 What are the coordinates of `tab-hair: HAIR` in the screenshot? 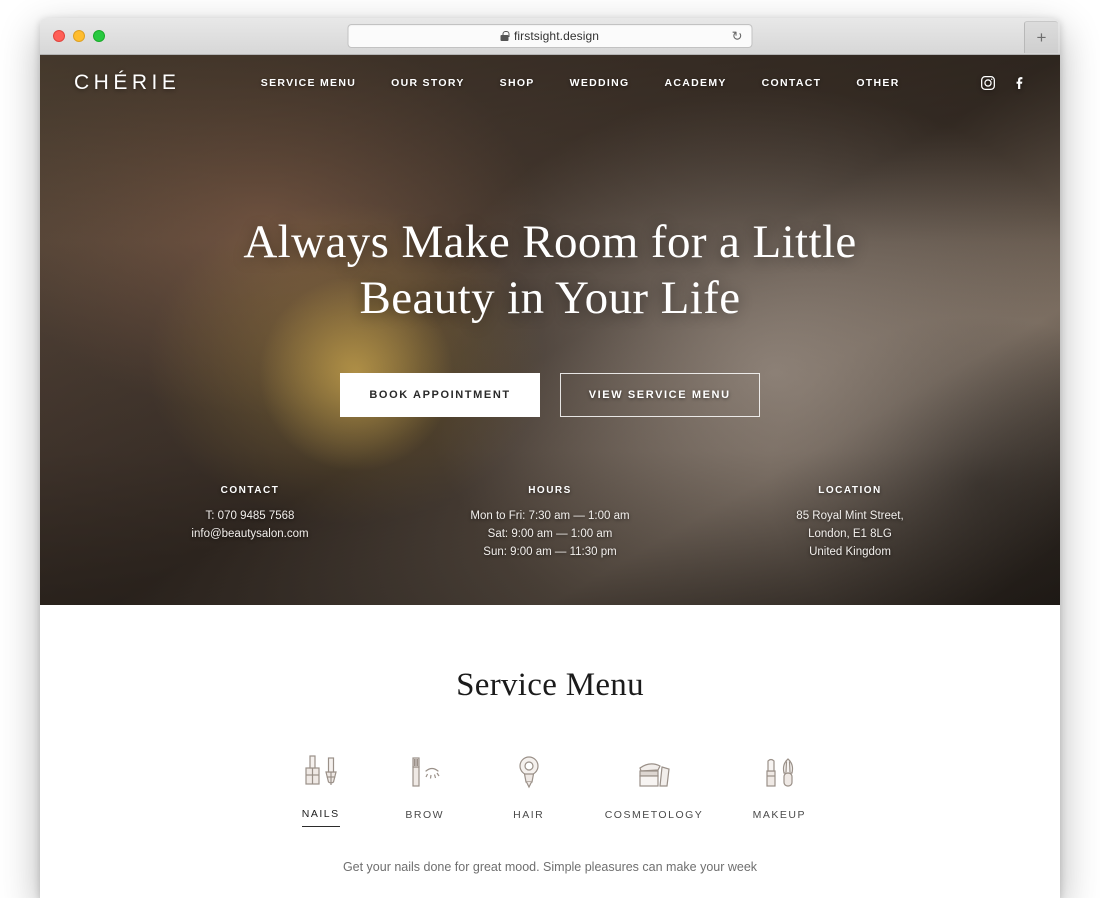 It's located at (529, 788).